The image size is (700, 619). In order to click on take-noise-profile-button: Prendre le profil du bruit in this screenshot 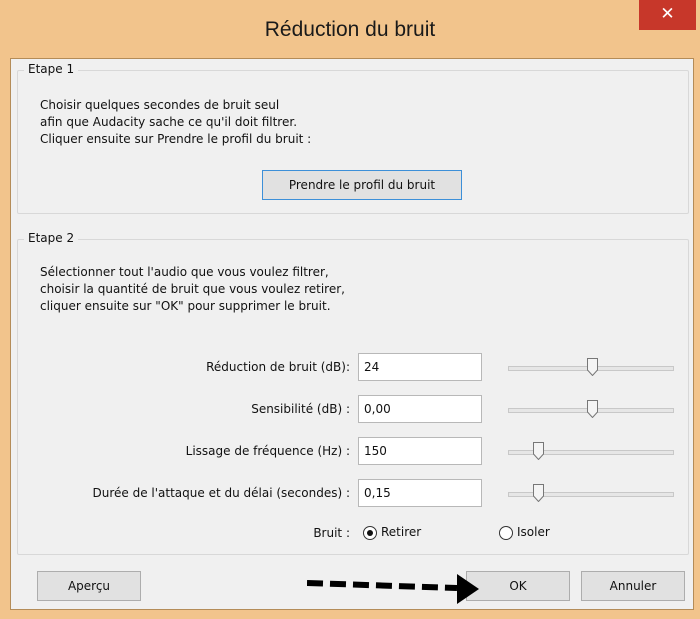, I will do `click(362, 185)`.